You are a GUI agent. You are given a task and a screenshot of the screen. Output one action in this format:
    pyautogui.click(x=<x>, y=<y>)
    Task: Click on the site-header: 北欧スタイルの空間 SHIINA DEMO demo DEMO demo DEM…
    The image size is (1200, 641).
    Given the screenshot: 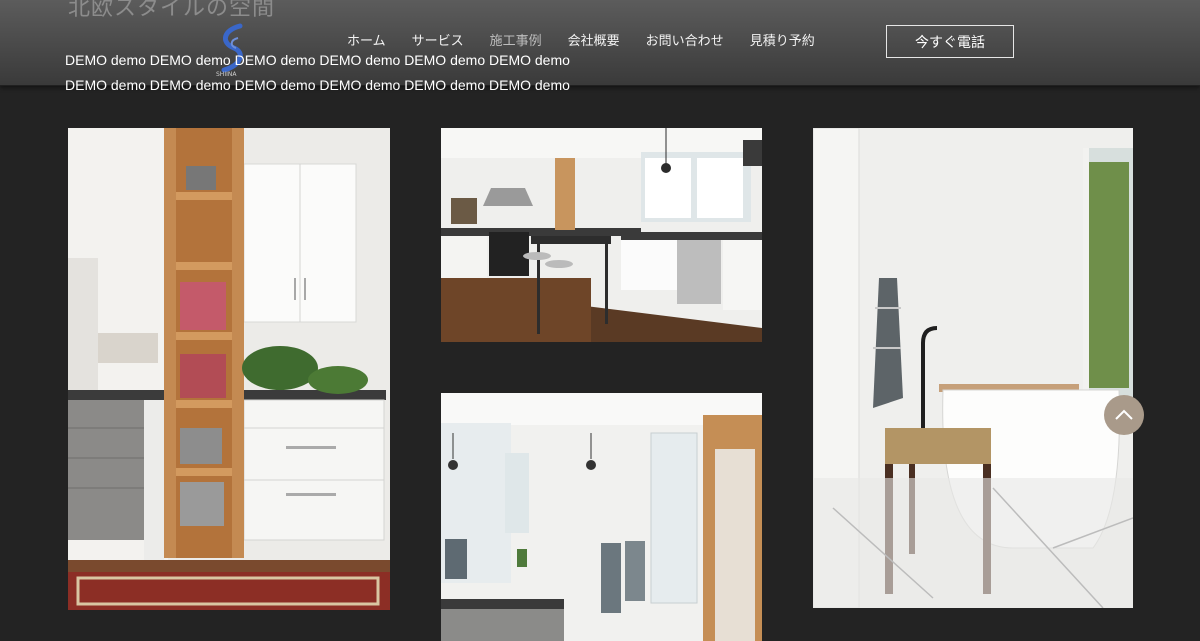 What is the action you would take?
    pyautogui.click(x=600, y=43)
    